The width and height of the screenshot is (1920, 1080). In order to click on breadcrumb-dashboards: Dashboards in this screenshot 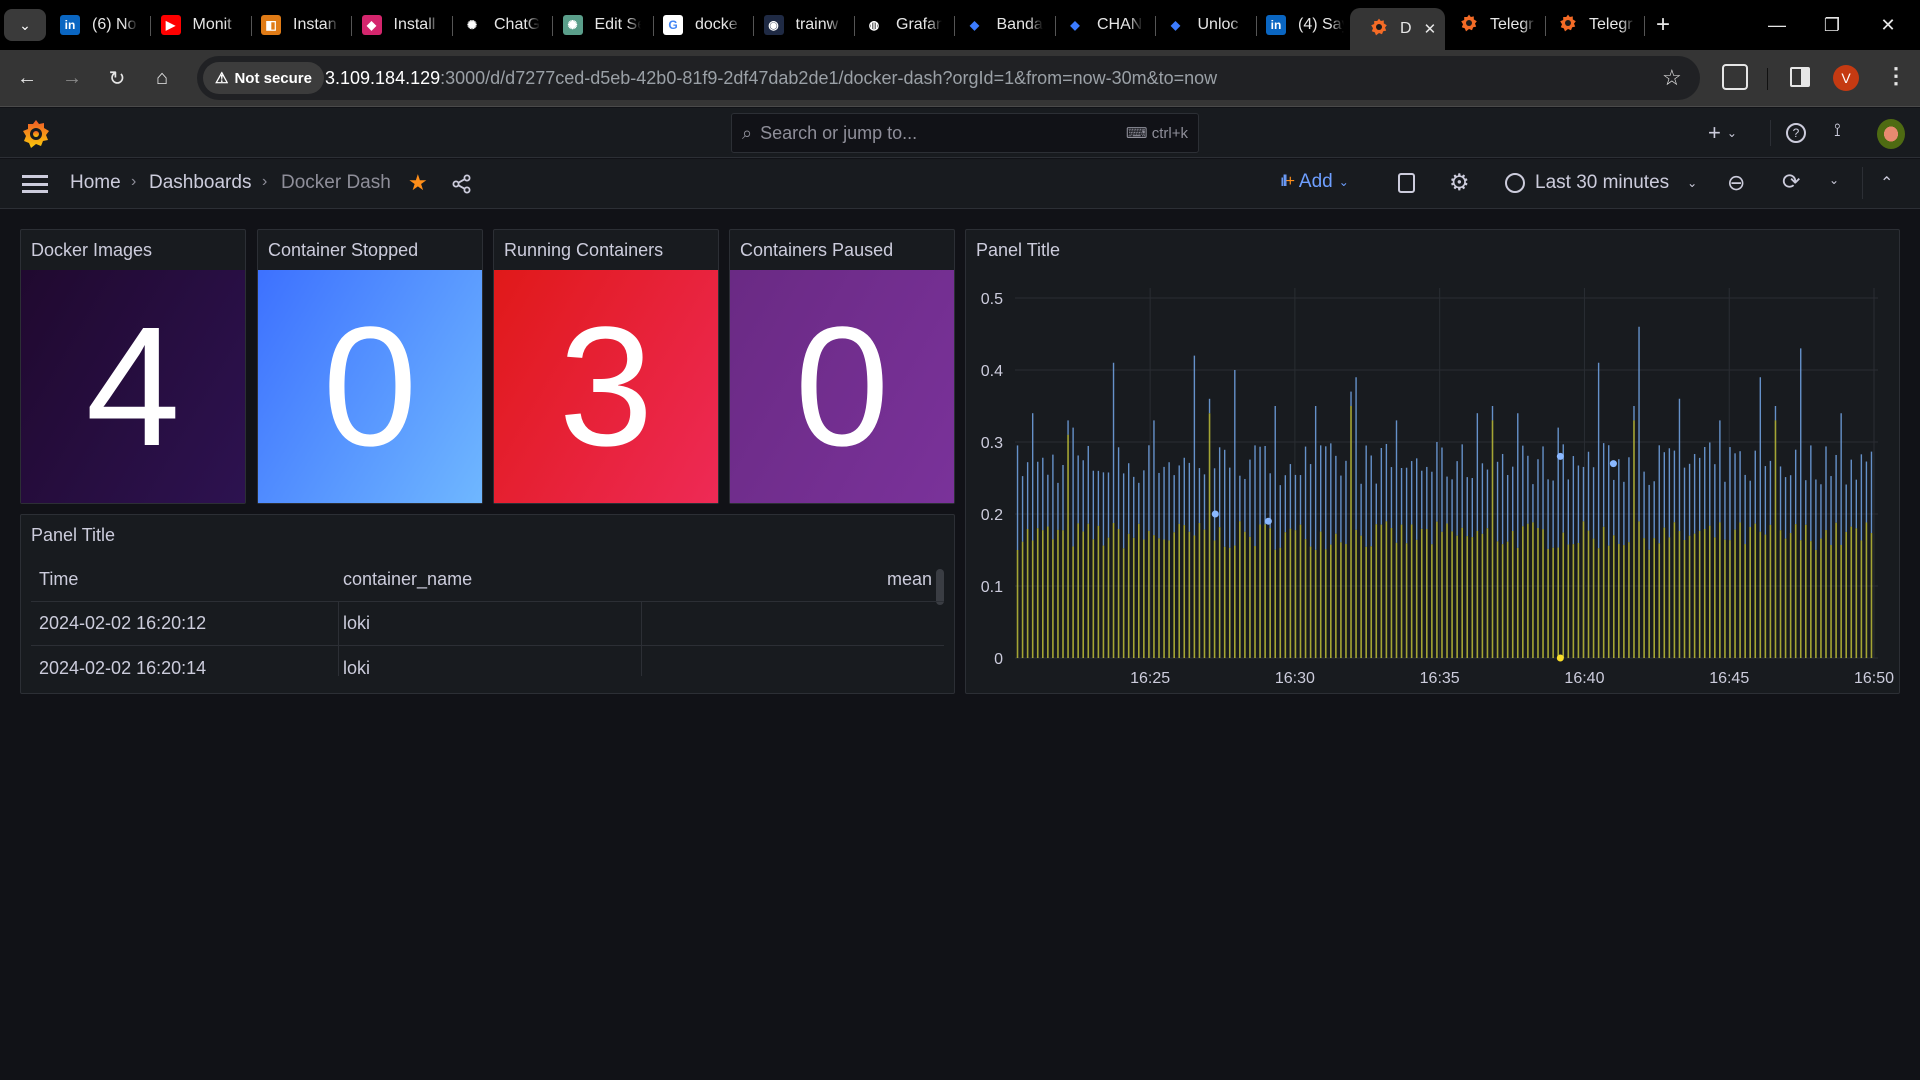, I will do `click(200, 183)`.